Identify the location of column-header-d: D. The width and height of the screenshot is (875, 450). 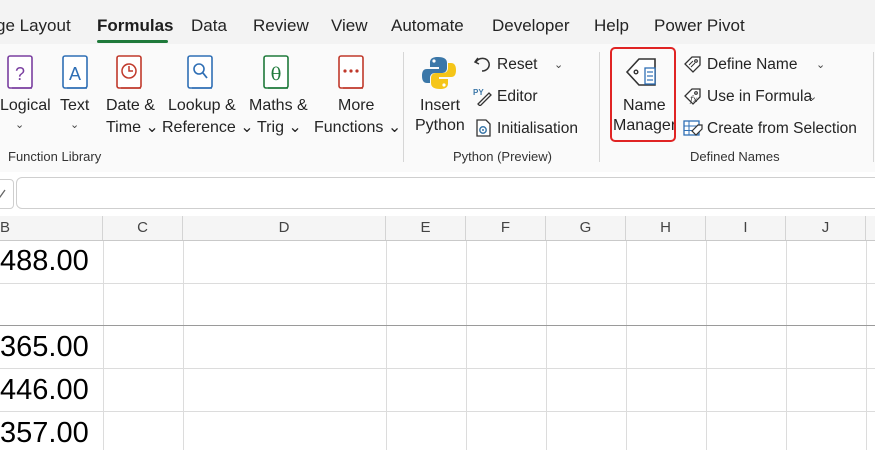
(284, 228).